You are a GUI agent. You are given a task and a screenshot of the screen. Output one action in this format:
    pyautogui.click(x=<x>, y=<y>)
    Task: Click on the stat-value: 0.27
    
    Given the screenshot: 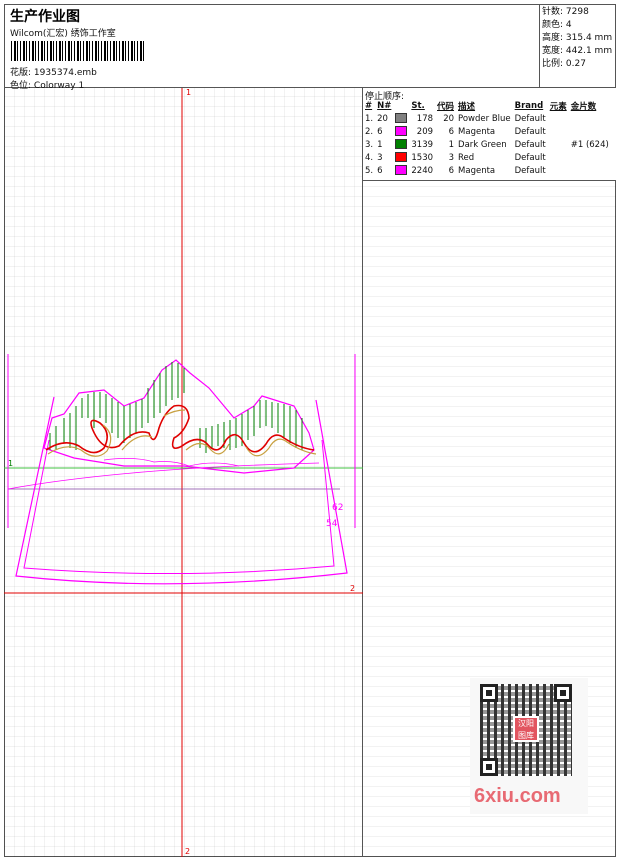 What is the action you would take?
    pyautogui.click(x=575, y=64)
    